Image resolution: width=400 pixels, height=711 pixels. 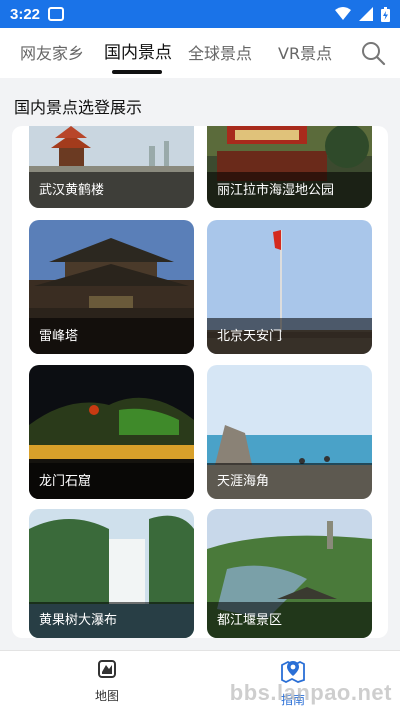 What do you see at coordinates (137, 72) in the screenshot?
I see `active-tab-indicator` at bounding box center [137, 72].